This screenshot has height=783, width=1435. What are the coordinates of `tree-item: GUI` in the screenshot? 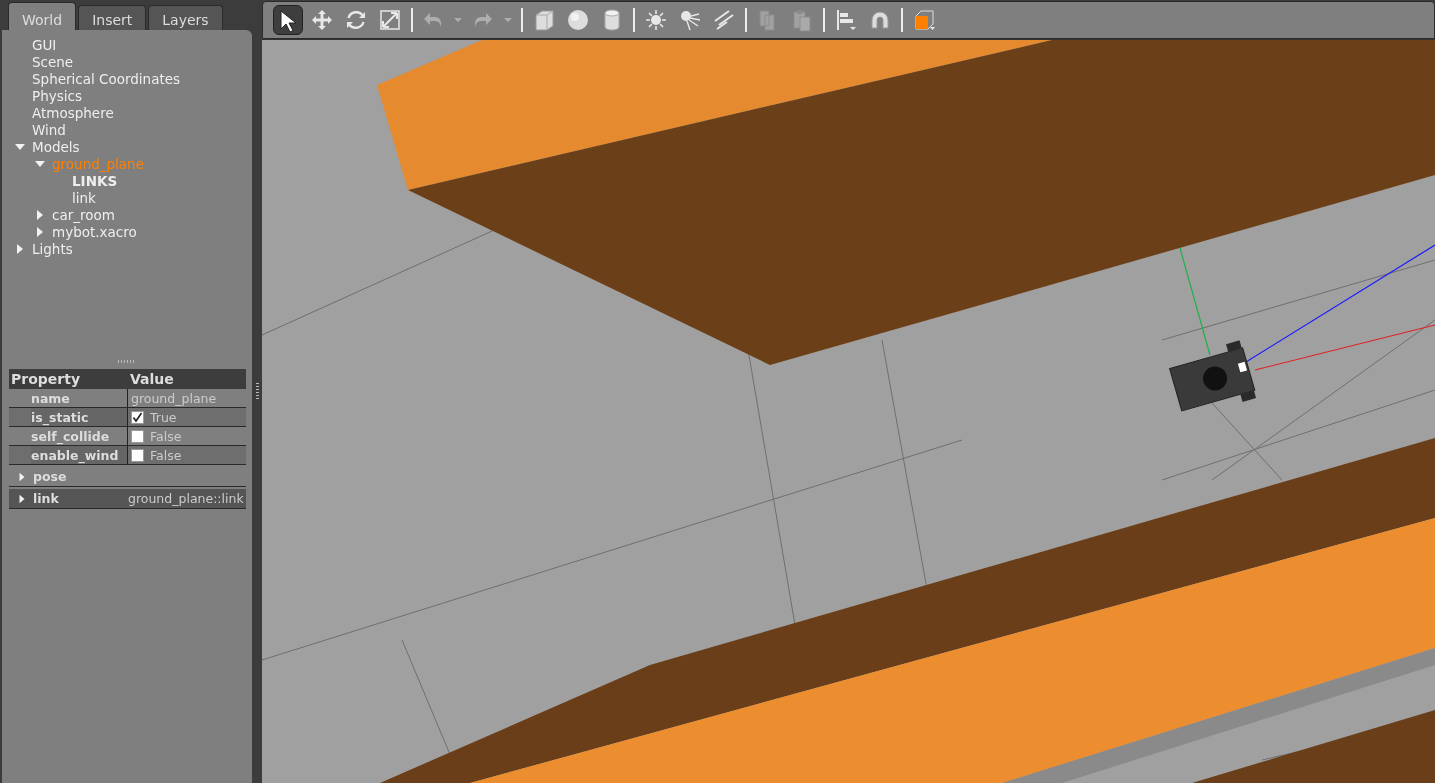 It's located at (44, 44).